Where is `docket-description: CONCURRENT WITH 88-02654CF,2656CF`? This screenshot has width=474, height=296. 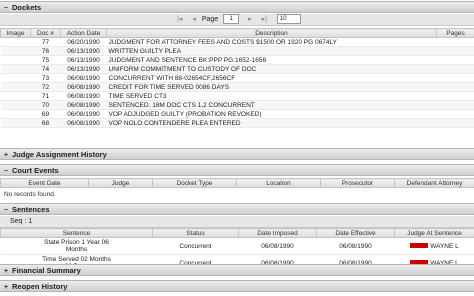
docket-description: CONCURRENT WITH 88-02654CF,2656CF is located at coordinates (271, 78).